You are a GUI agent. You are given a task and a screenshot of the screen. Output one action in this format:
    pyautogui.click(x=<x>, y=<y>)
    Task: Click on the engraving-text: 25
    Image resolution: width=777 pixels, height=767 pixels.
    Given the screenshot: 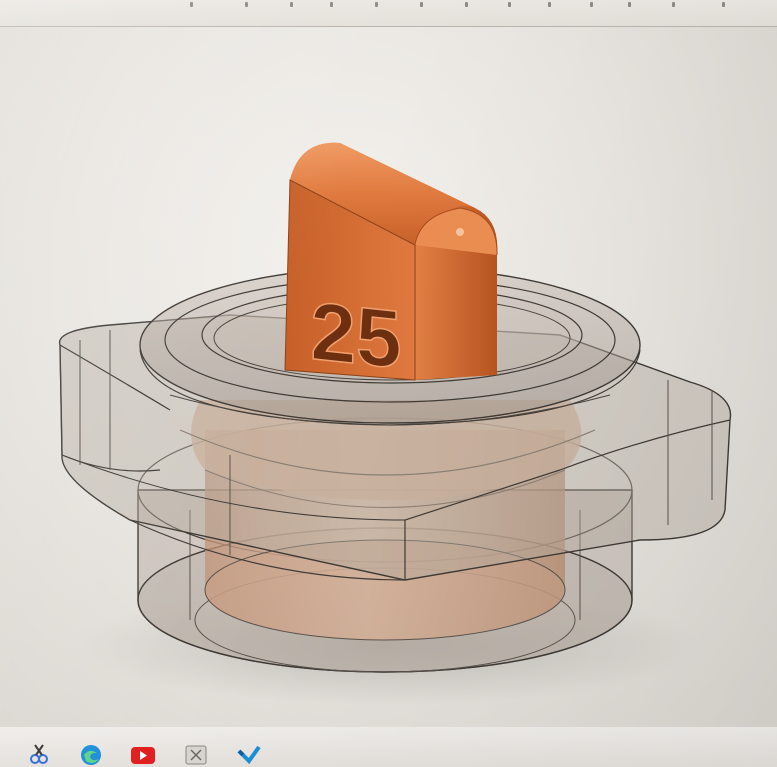 What is the action you would take?
    pyautogui.click(x=355, y=336)
    